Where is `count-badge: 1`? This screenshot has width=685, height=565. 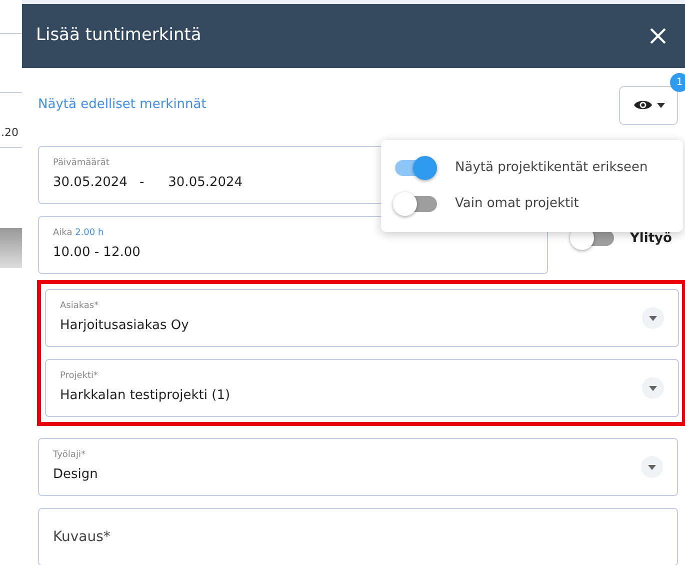
count-badge: 1 is located at coordinates (677, 82).